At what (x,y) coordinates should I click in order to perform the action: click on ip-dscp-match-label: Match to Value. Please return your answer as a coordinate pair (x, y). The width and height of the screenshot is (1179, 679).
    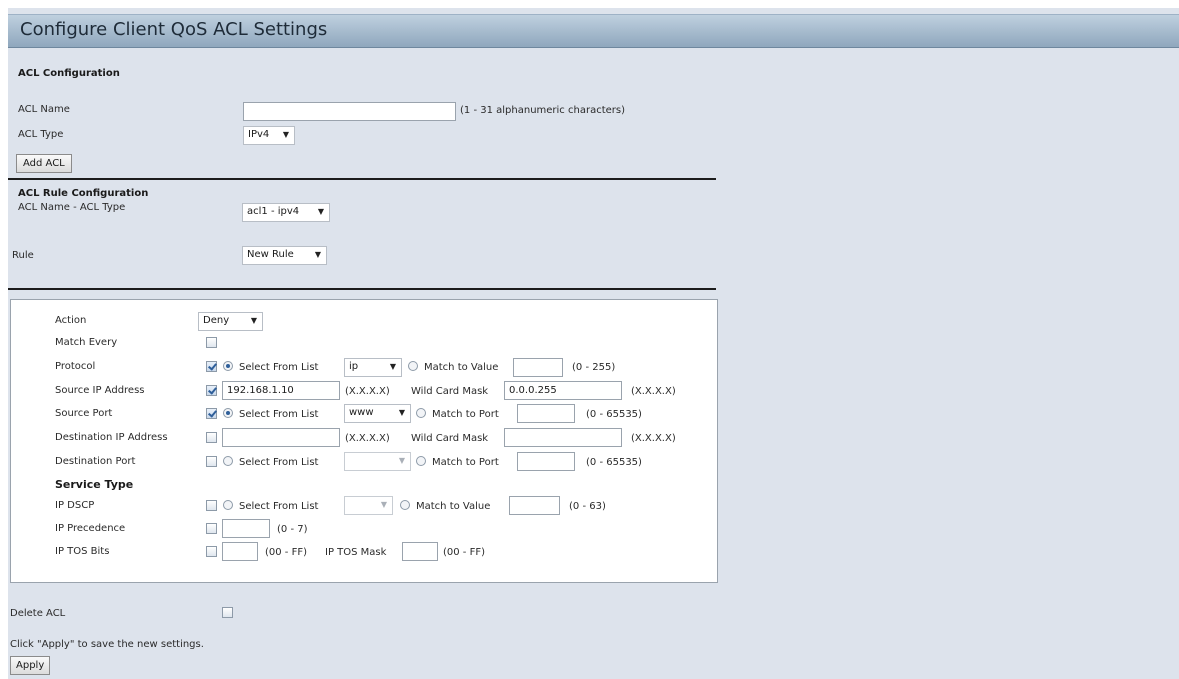
    Looking at the image, I should click on (453, 506).